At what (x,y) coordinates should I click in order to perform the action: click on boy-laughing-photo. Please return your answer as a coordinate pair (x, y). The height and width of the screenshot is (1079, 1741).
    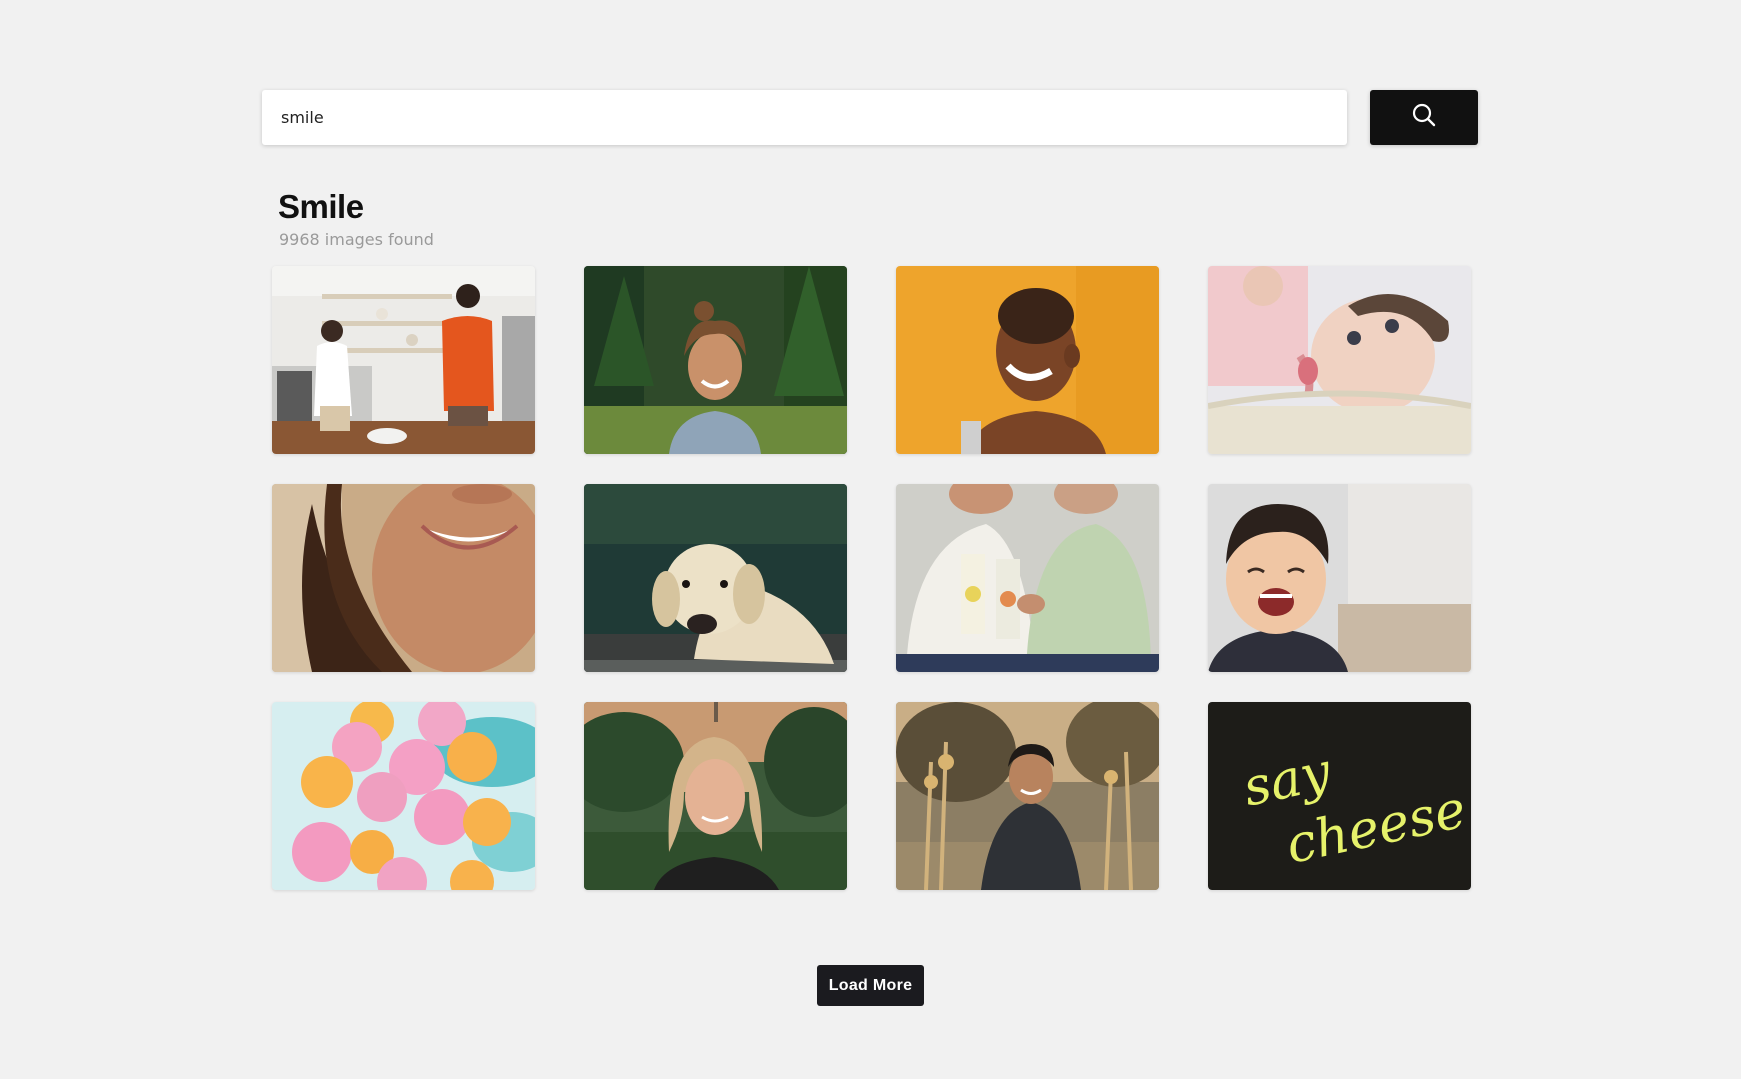
    Looking at the image, I should click on (1339, 578).